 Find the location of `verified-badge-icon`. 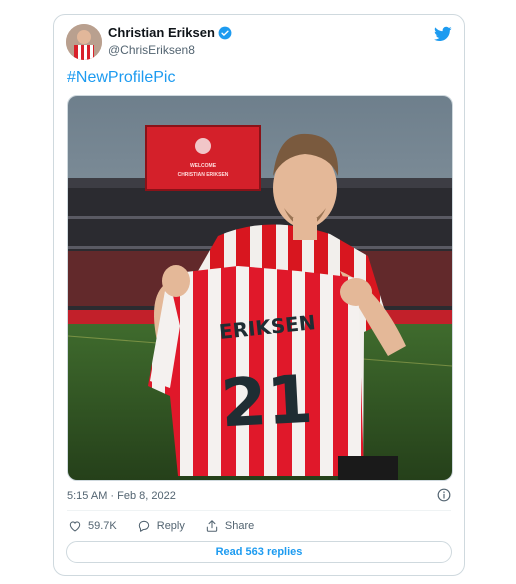

verified-badge-icon is located at coordinates (225, 33).